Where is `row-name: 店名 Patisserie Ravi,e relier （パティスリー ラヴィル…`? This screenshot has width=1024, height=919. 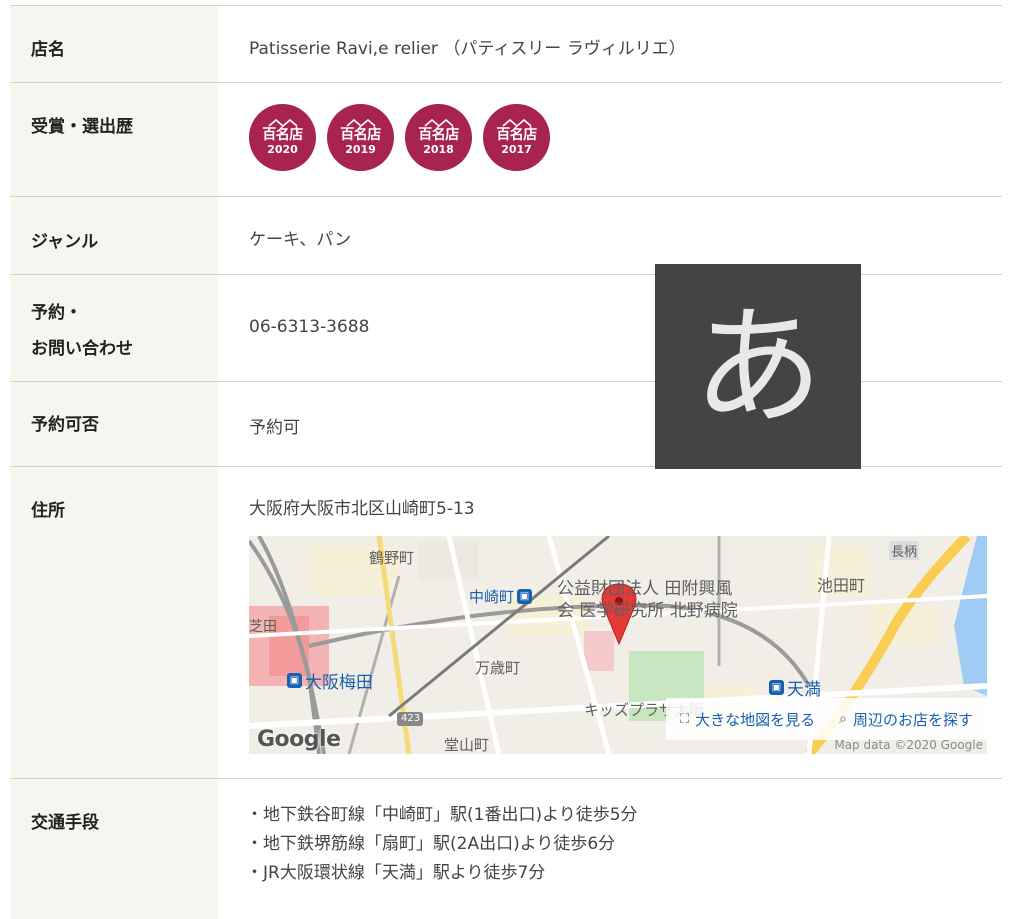
row-name: 店名 Patisserie Ravi,e relier （パティスリー ラヴィル… is located at coordinates (506, 44).